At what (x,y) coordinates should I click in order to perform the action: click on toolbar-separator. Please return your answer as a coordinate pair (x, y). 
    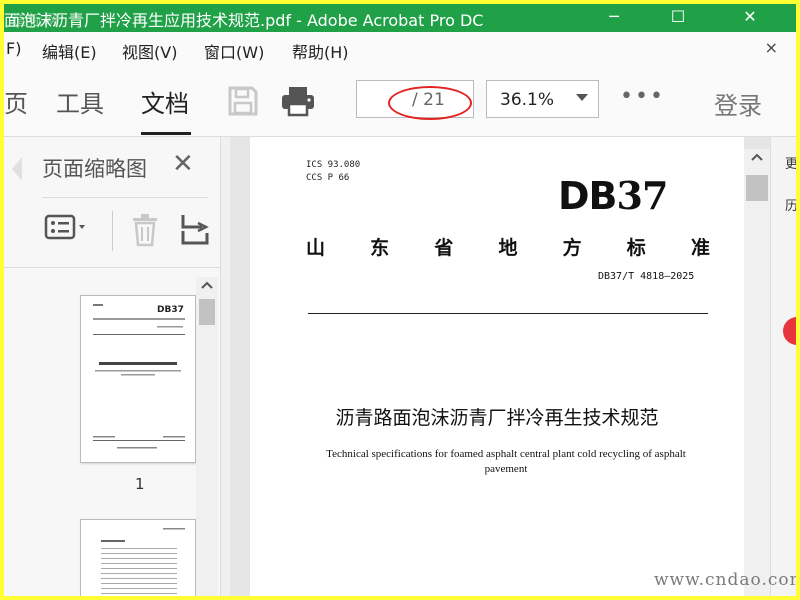
    Looking at the image, I should click on (112, 231).